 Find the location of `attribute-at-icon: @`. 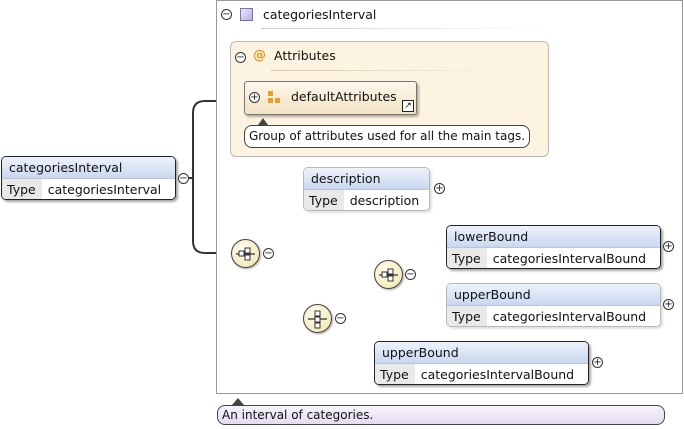

attribute-at-icon: @ is located at coordinates (259, 55).